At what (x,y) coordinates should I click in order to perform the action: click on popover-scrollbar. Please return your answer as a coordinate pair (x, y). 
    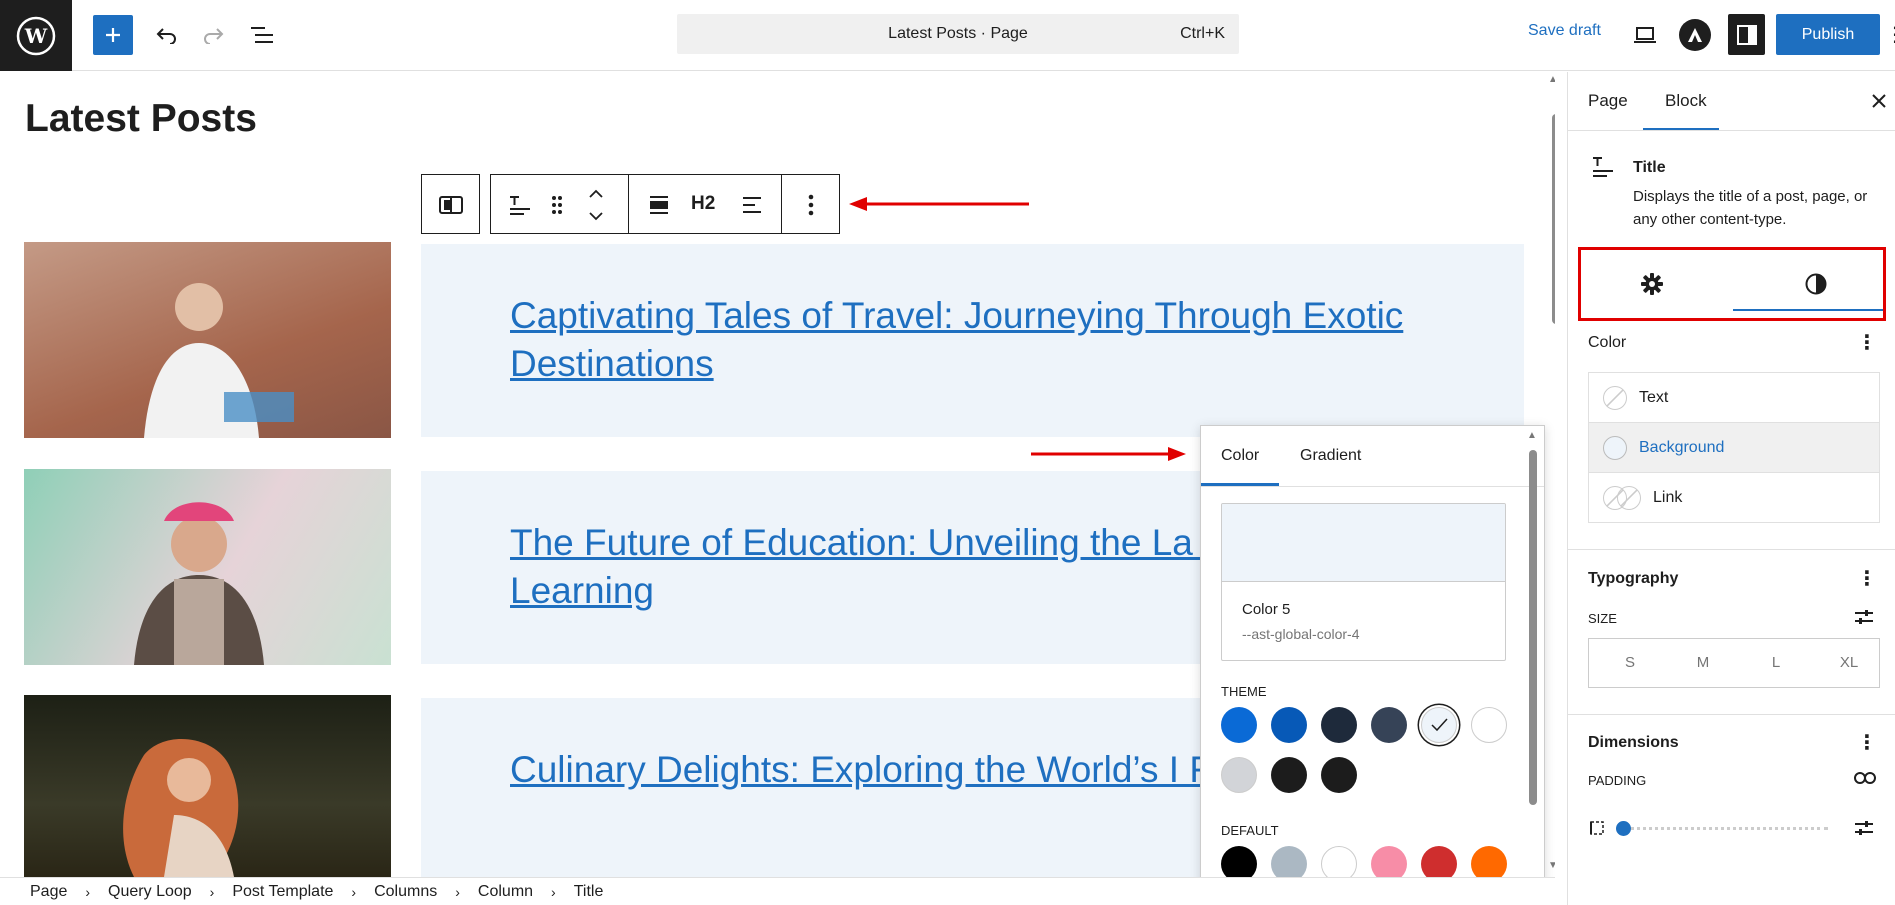
    Looking at the image, I should click on (1533, 627).